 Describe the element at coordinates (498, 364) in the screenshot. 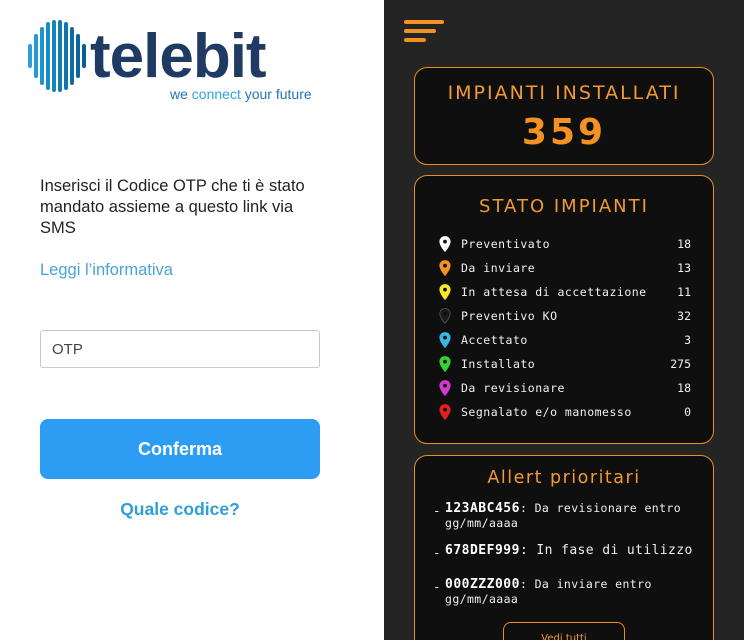

I see `status-label: Installato` at that location.